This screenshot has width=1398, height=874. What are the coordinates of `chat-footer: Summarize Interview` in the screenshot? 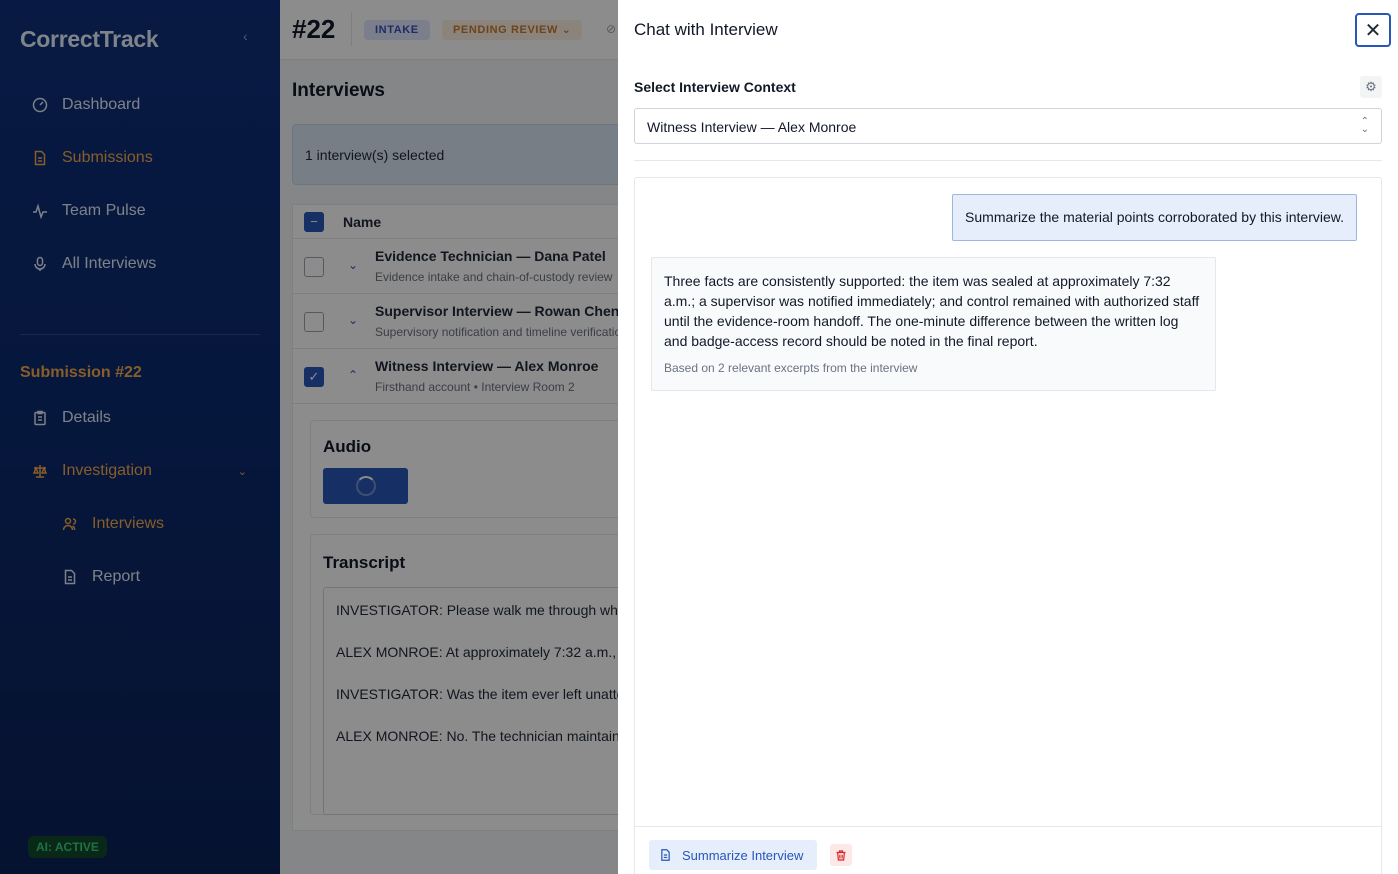 It's located at (1008, 850).